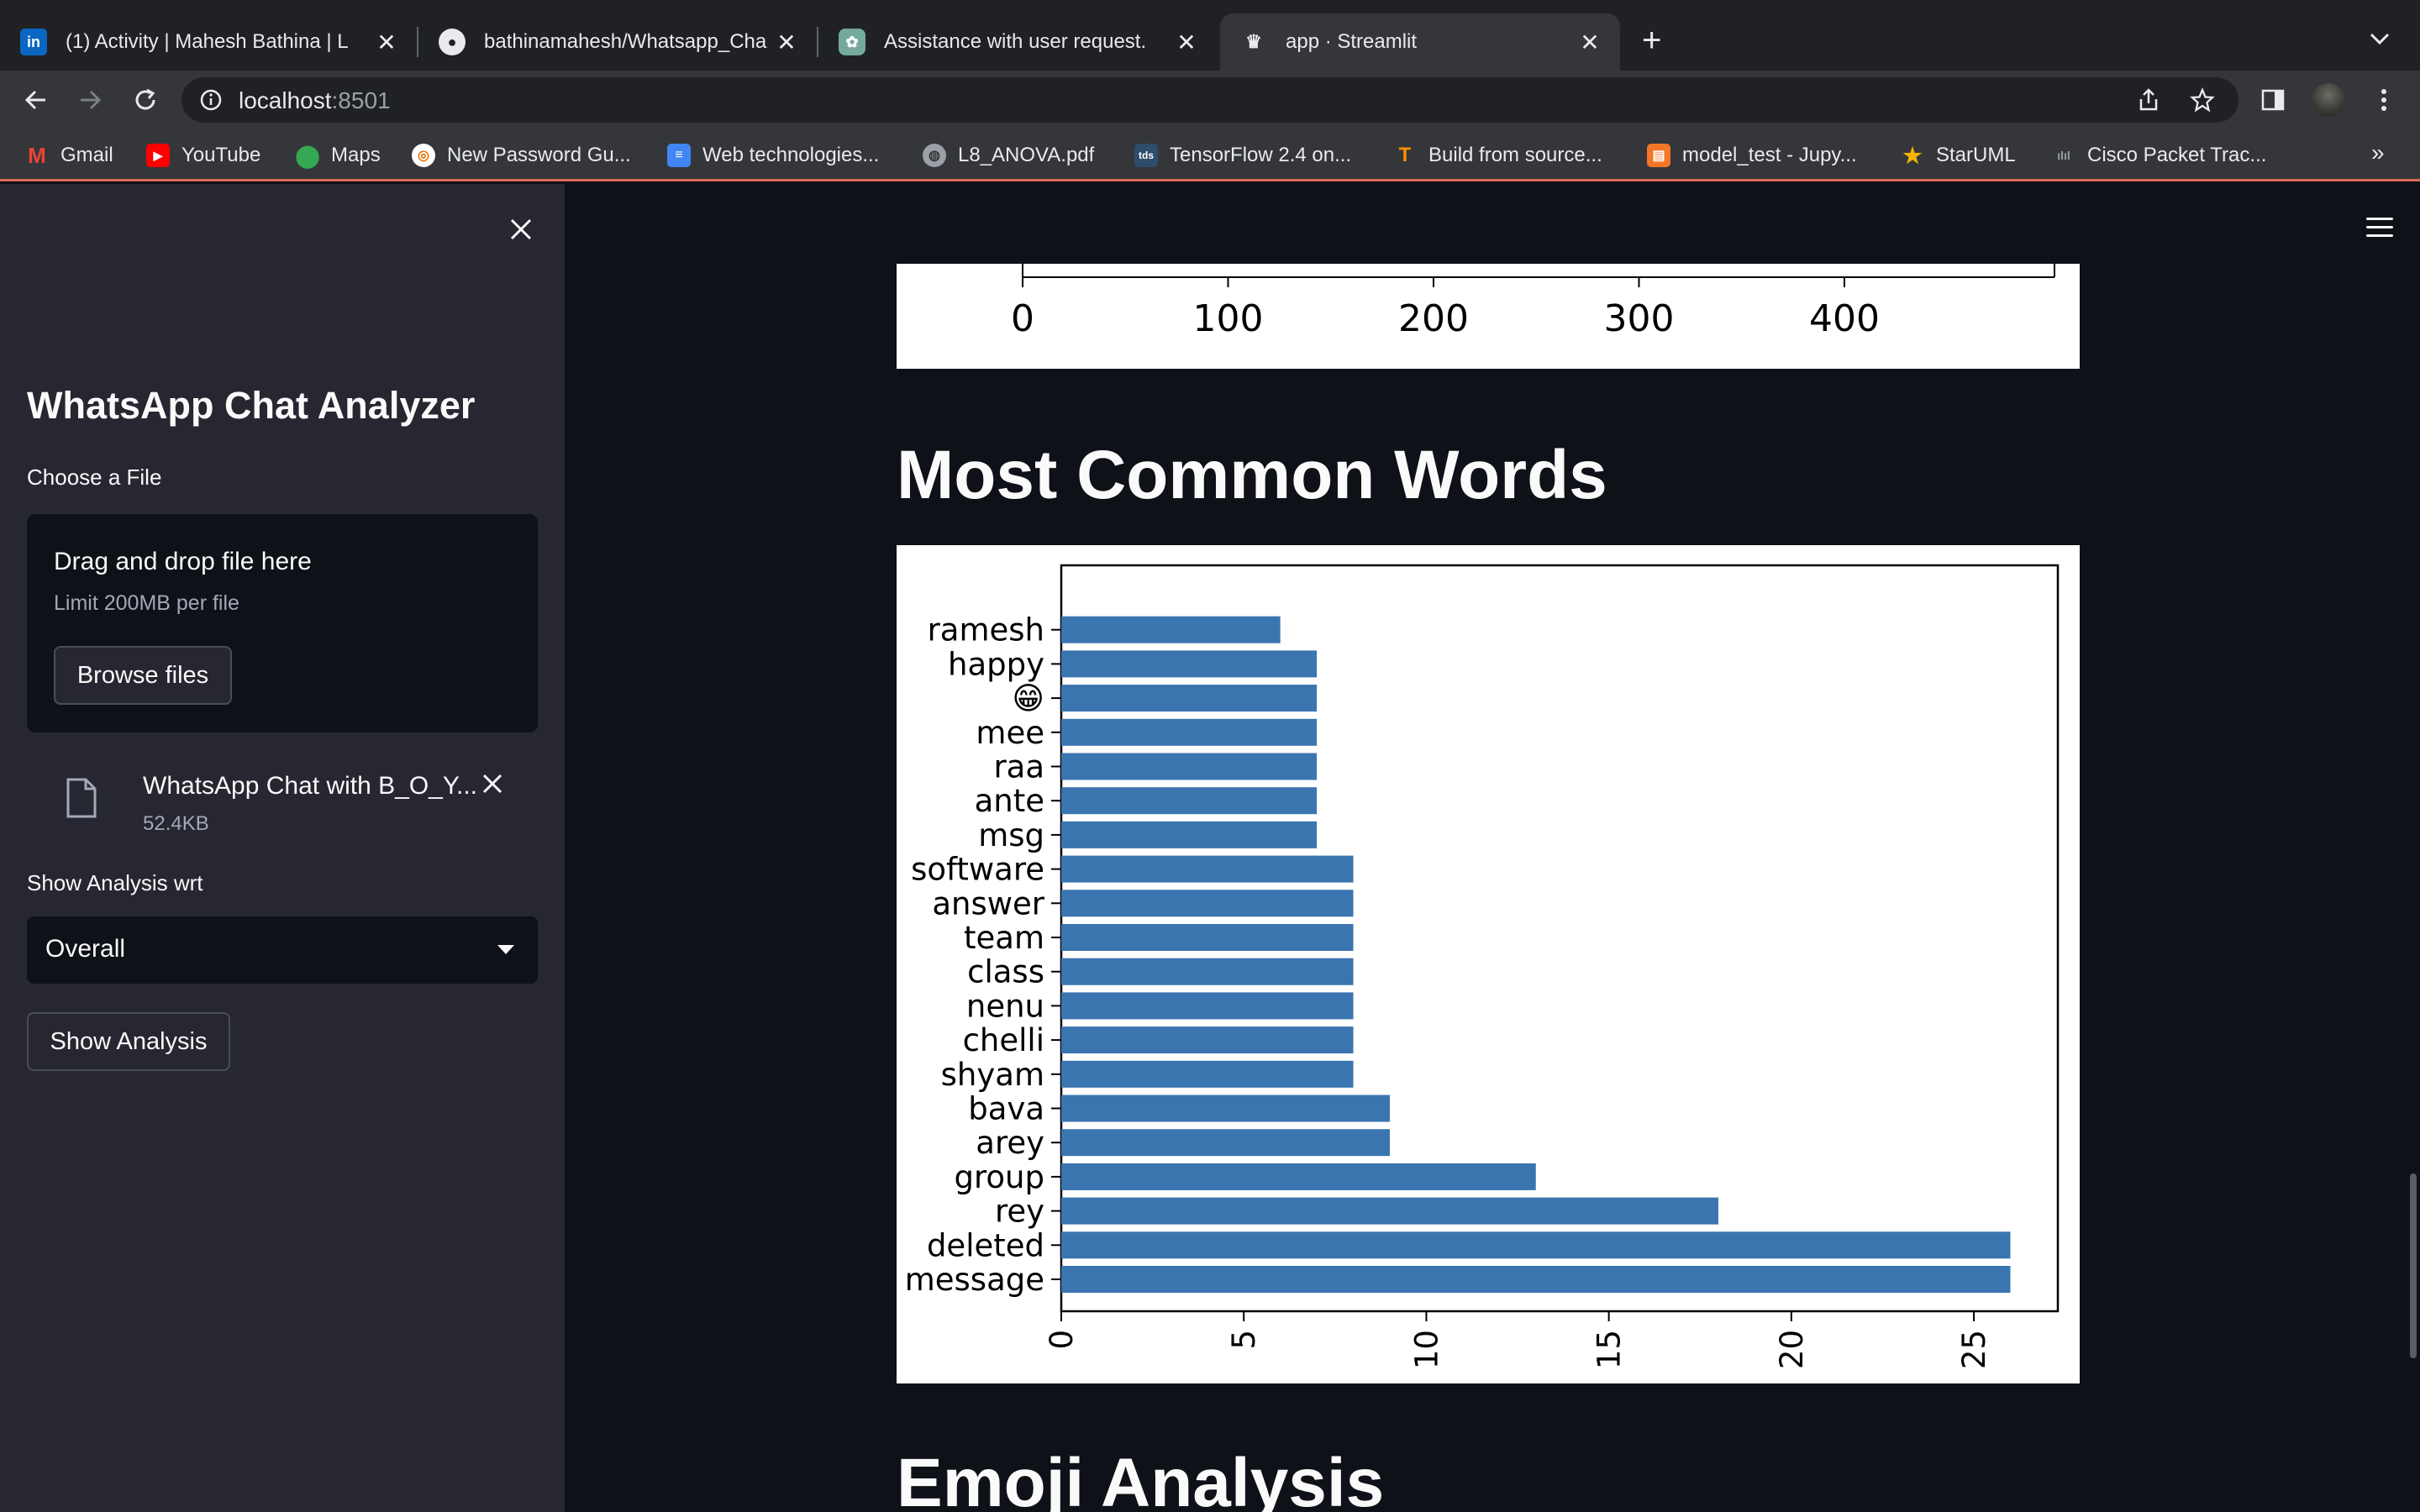 The height and width of the screenshot is (1512, 2420). I want to click on remove-file-icon, so click(493, 783).